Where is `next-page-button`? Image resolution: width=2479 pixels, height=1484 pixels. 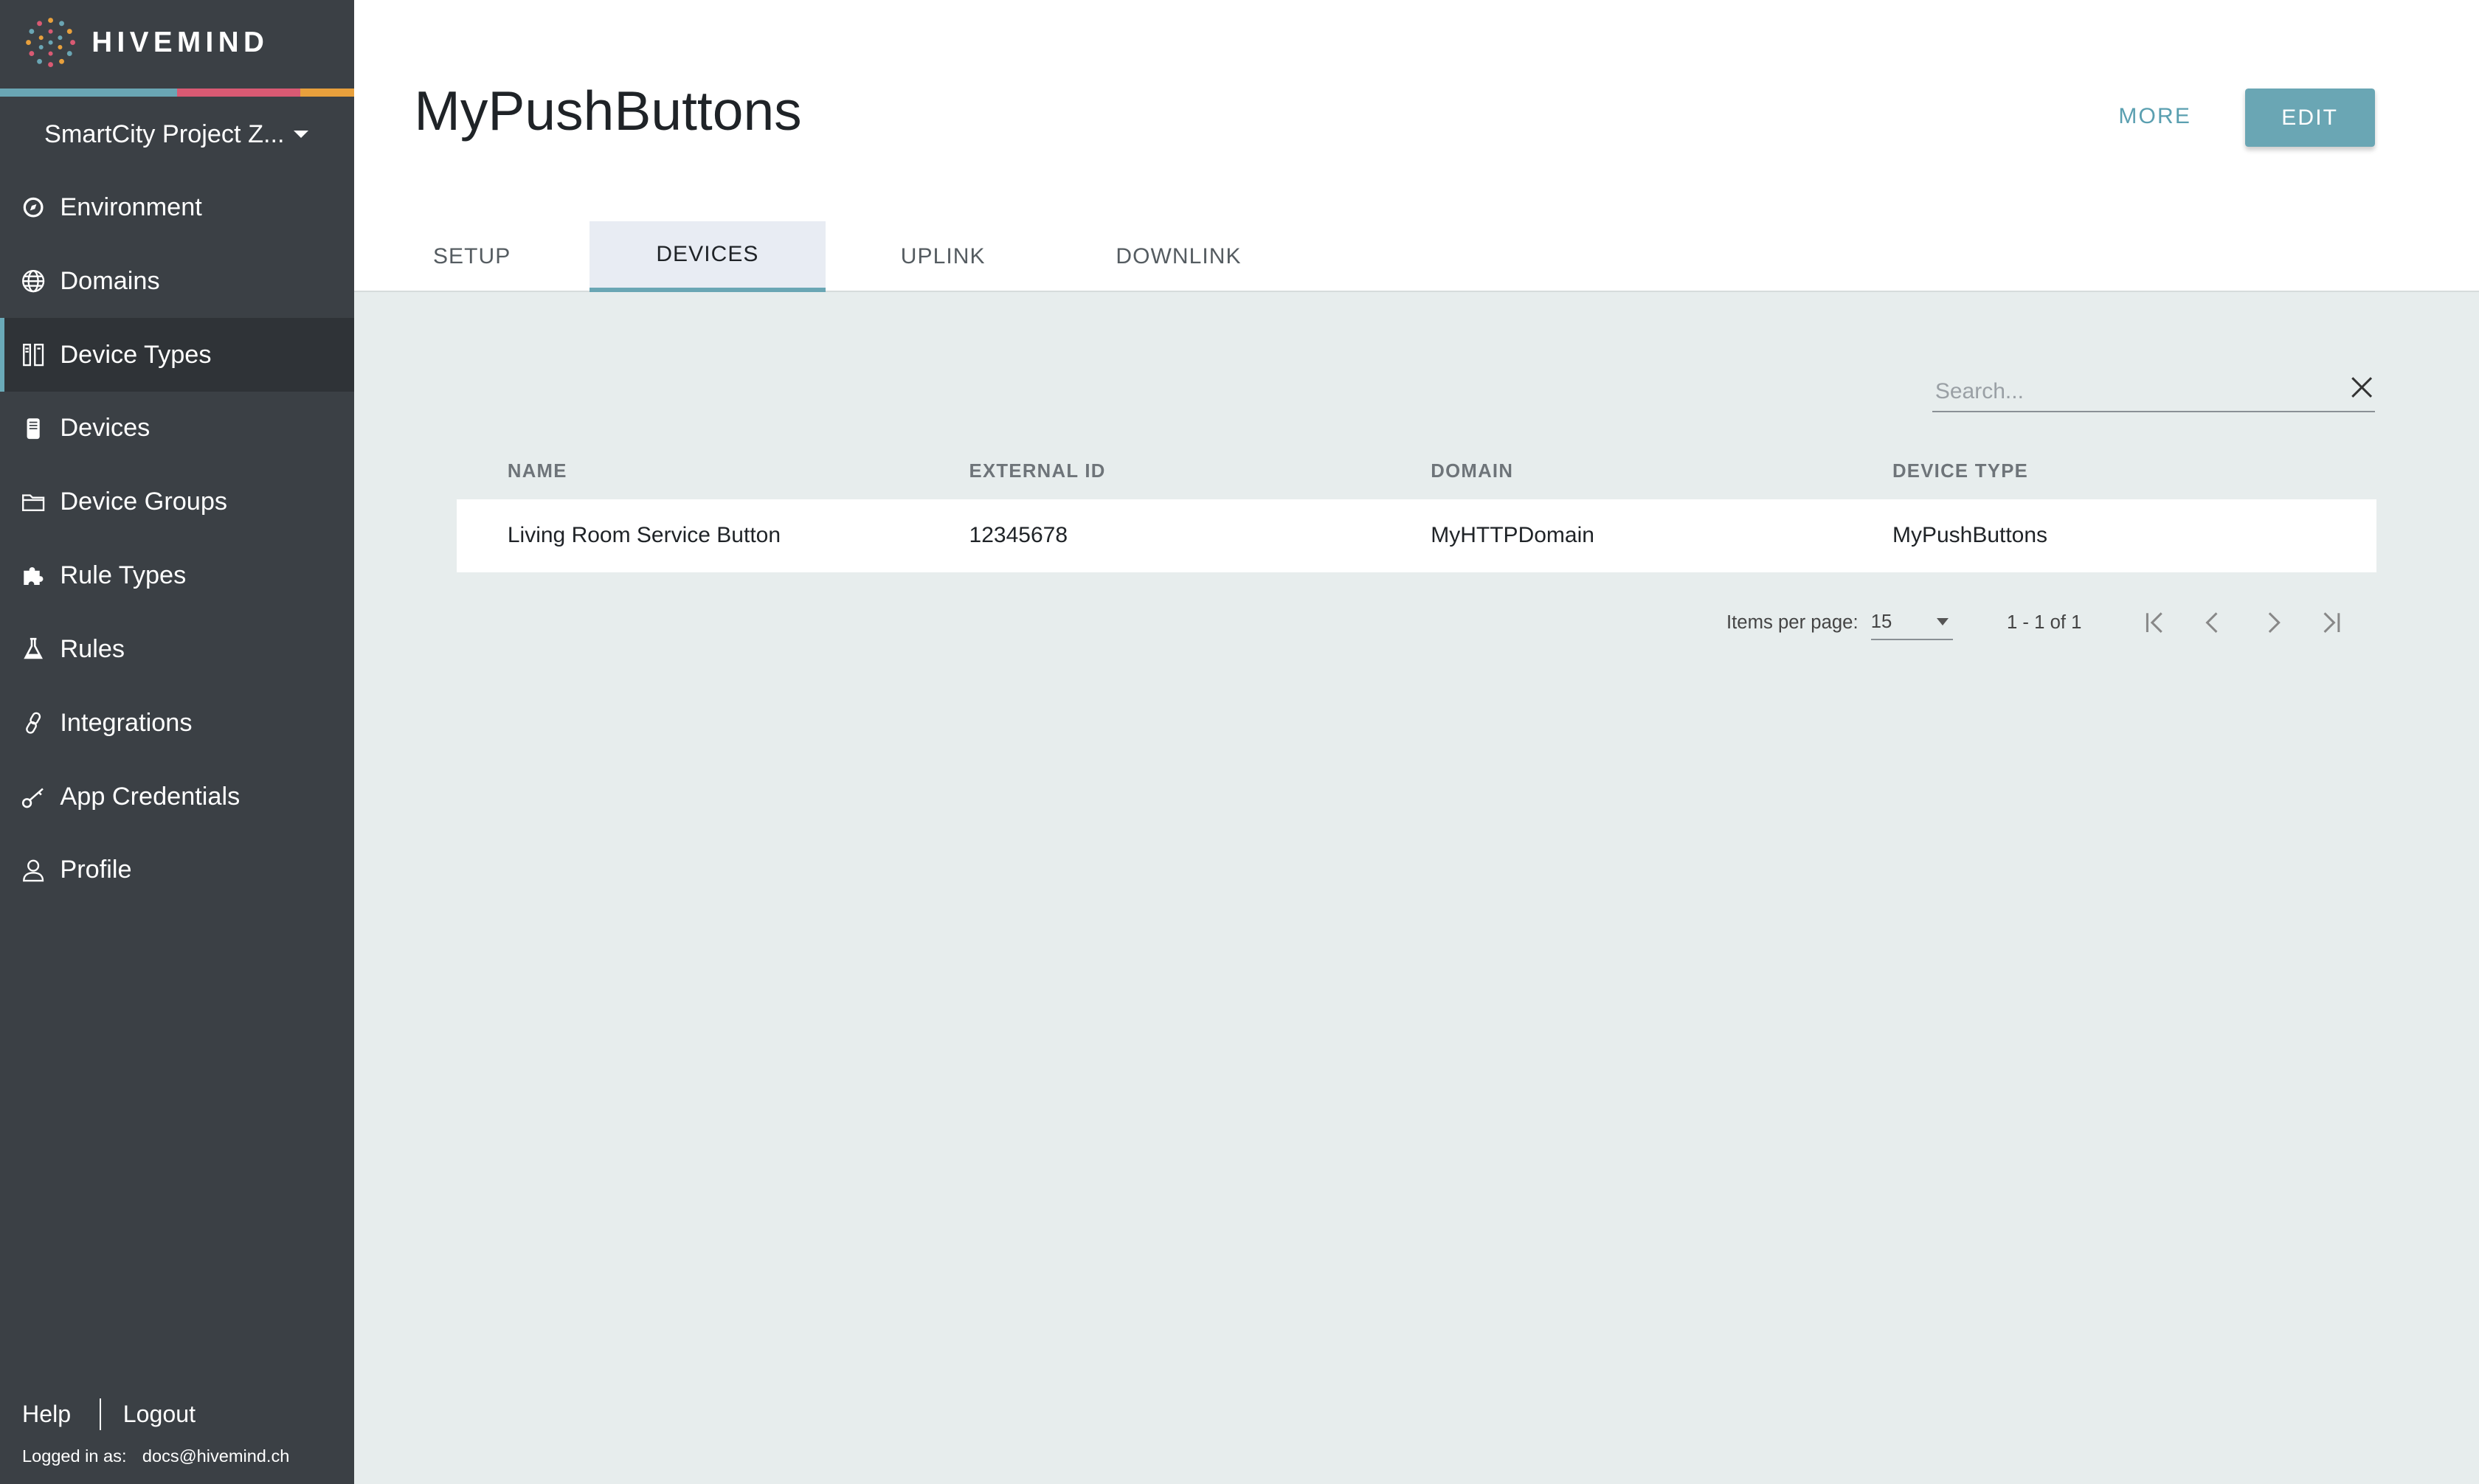 next-page-button is located at coordinates (2272, 622).